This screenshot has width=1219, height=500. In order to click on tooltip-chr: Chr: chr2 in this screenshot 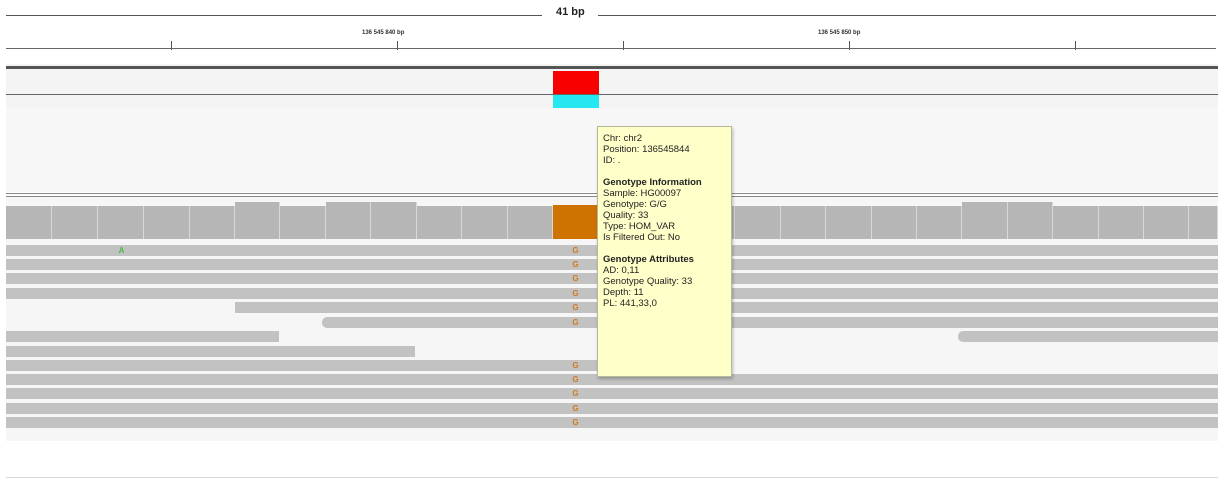, I will do `click(623, 138)`.